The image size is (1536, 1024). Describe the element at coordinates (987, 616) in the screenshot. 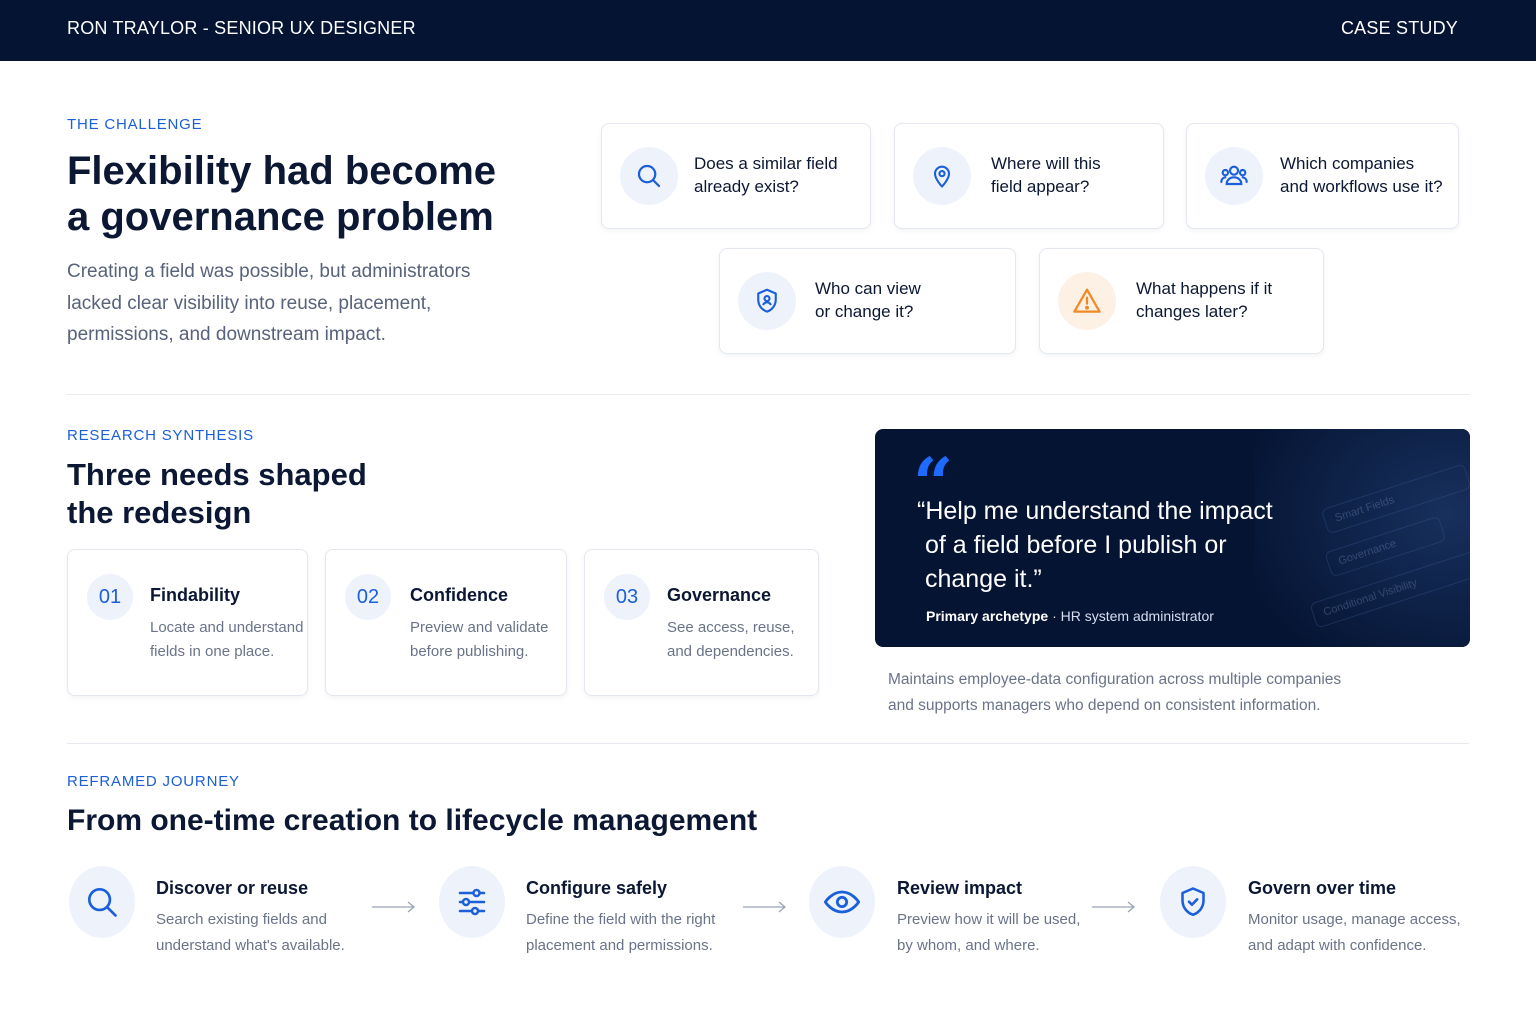

I see `archetype-label: Primary archetype` at that location.